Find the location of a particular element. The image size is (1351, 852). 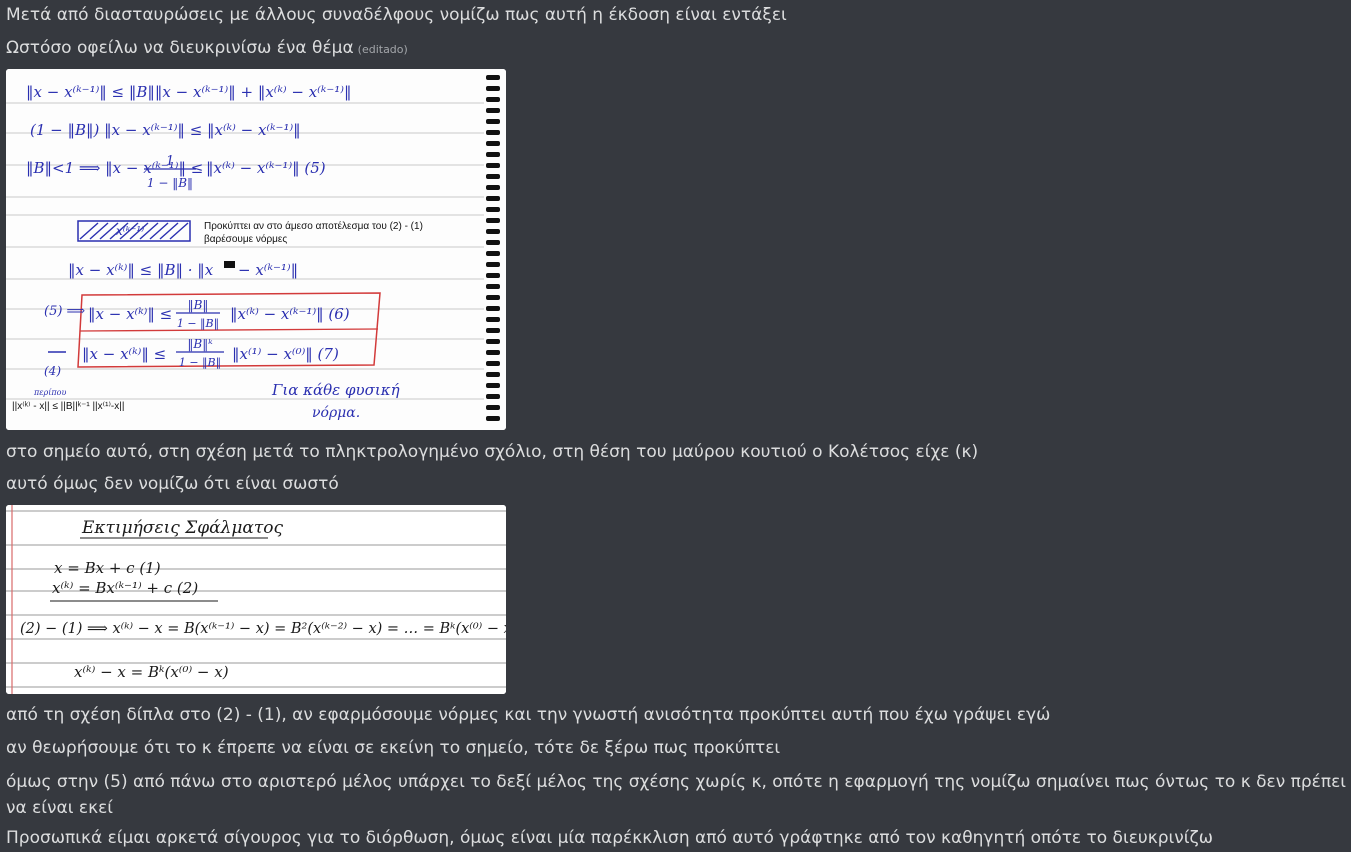

crossed-text: x⁽ᵏ⁻¹⁾ is located at coordinates (130, 231).